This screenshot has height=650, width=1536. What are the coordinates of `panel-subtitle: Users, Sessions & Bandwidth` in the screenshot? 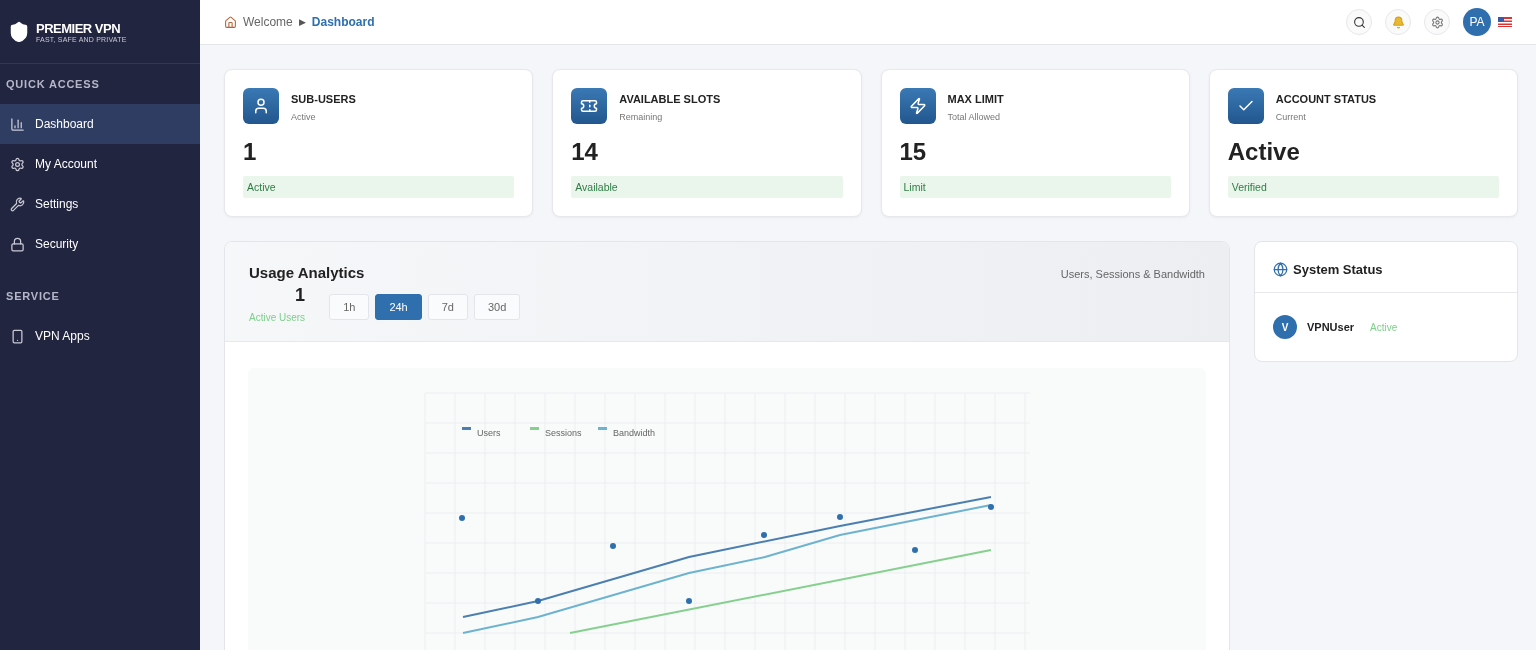 It's located at (1132, 275).